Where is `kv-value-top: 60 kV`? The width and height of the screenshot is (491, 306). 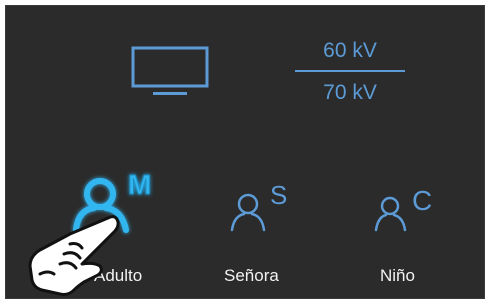
kv-value-top: 60 kV is located at coordinates (350, 51).